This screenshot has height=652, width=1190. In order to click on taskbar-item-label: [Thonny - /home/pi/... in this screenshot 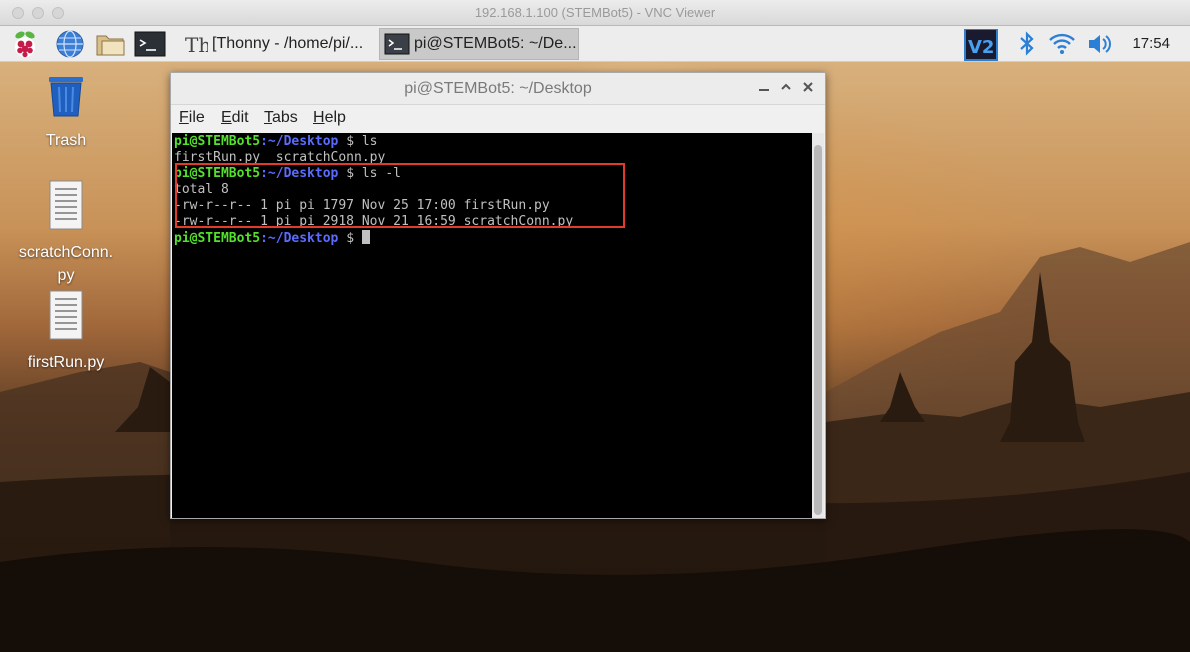, I will do `click(288, 43)`.